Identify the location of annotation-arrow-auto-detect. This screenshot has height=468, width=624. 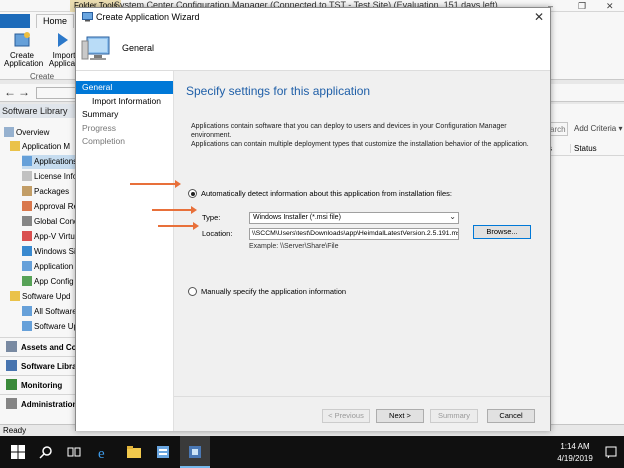
(155, 184).